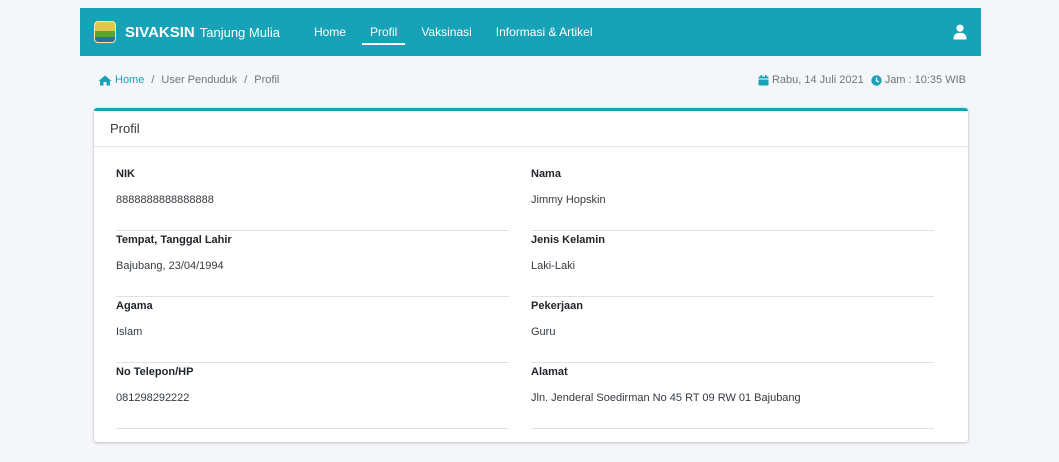 This screenshot has height=462, width=1059. I want to click on field-value: Laki-Laki, so click(553, 266).